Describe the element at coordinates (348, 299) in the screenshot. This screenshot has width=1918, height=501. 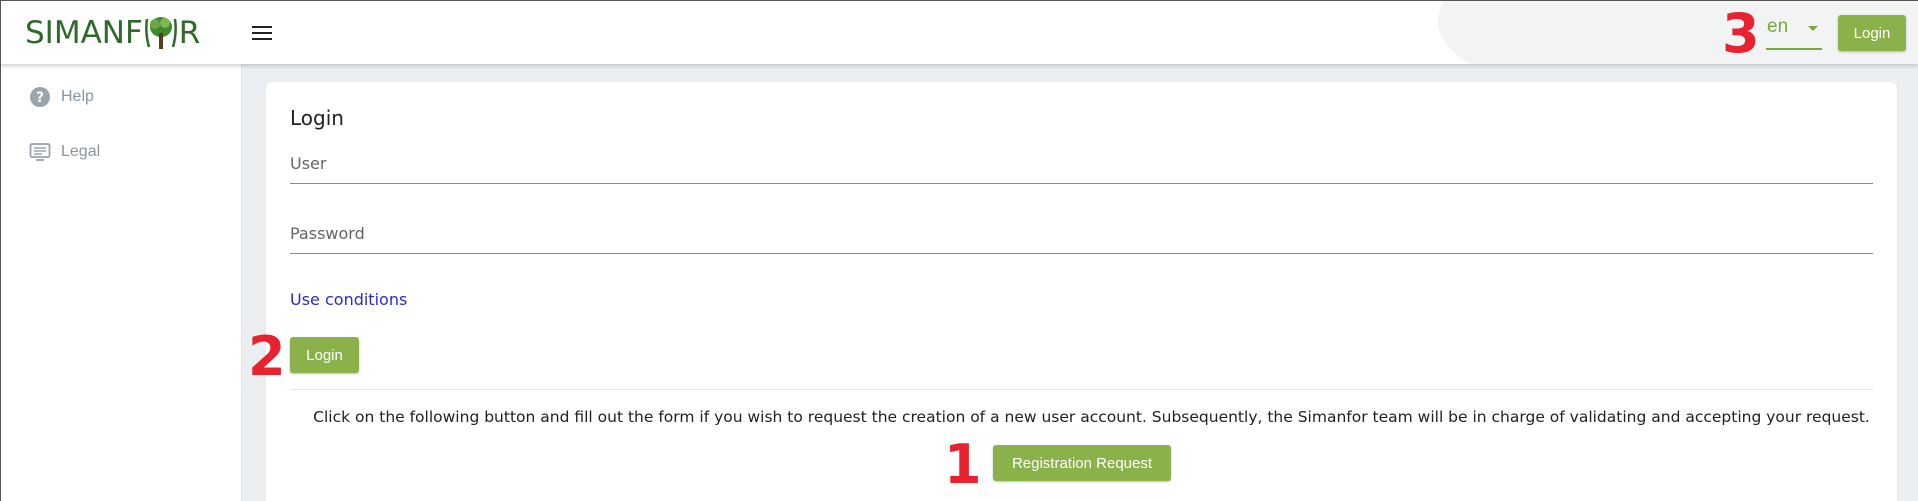
I see `use-conditions-link: Use conditions` at that location.